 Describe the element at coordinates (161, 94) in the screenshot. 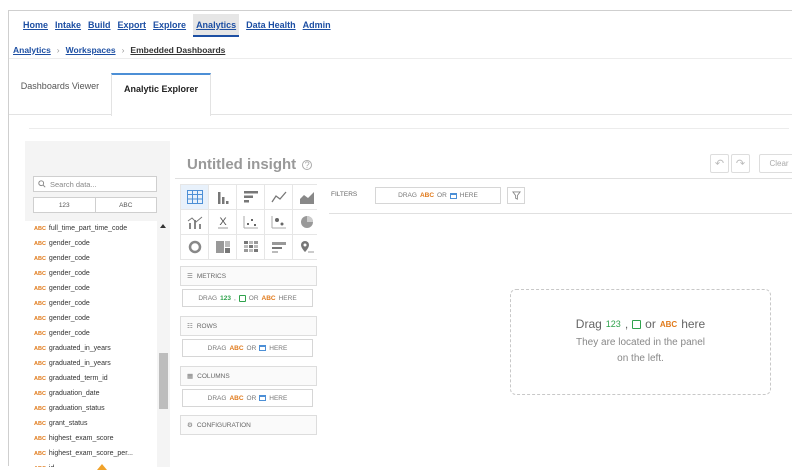

I see `tab-analytic-explorer: Analytic Explorer` at that location.